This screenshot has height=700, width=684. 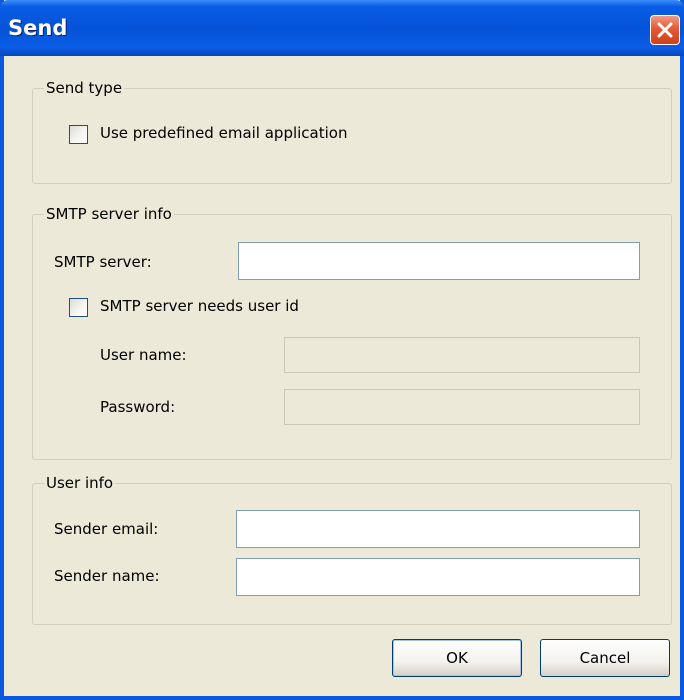 What do you see at coordinates (438, 529) in the screenshot?
I see `sender-email-input` at bounding box center [438, 529].